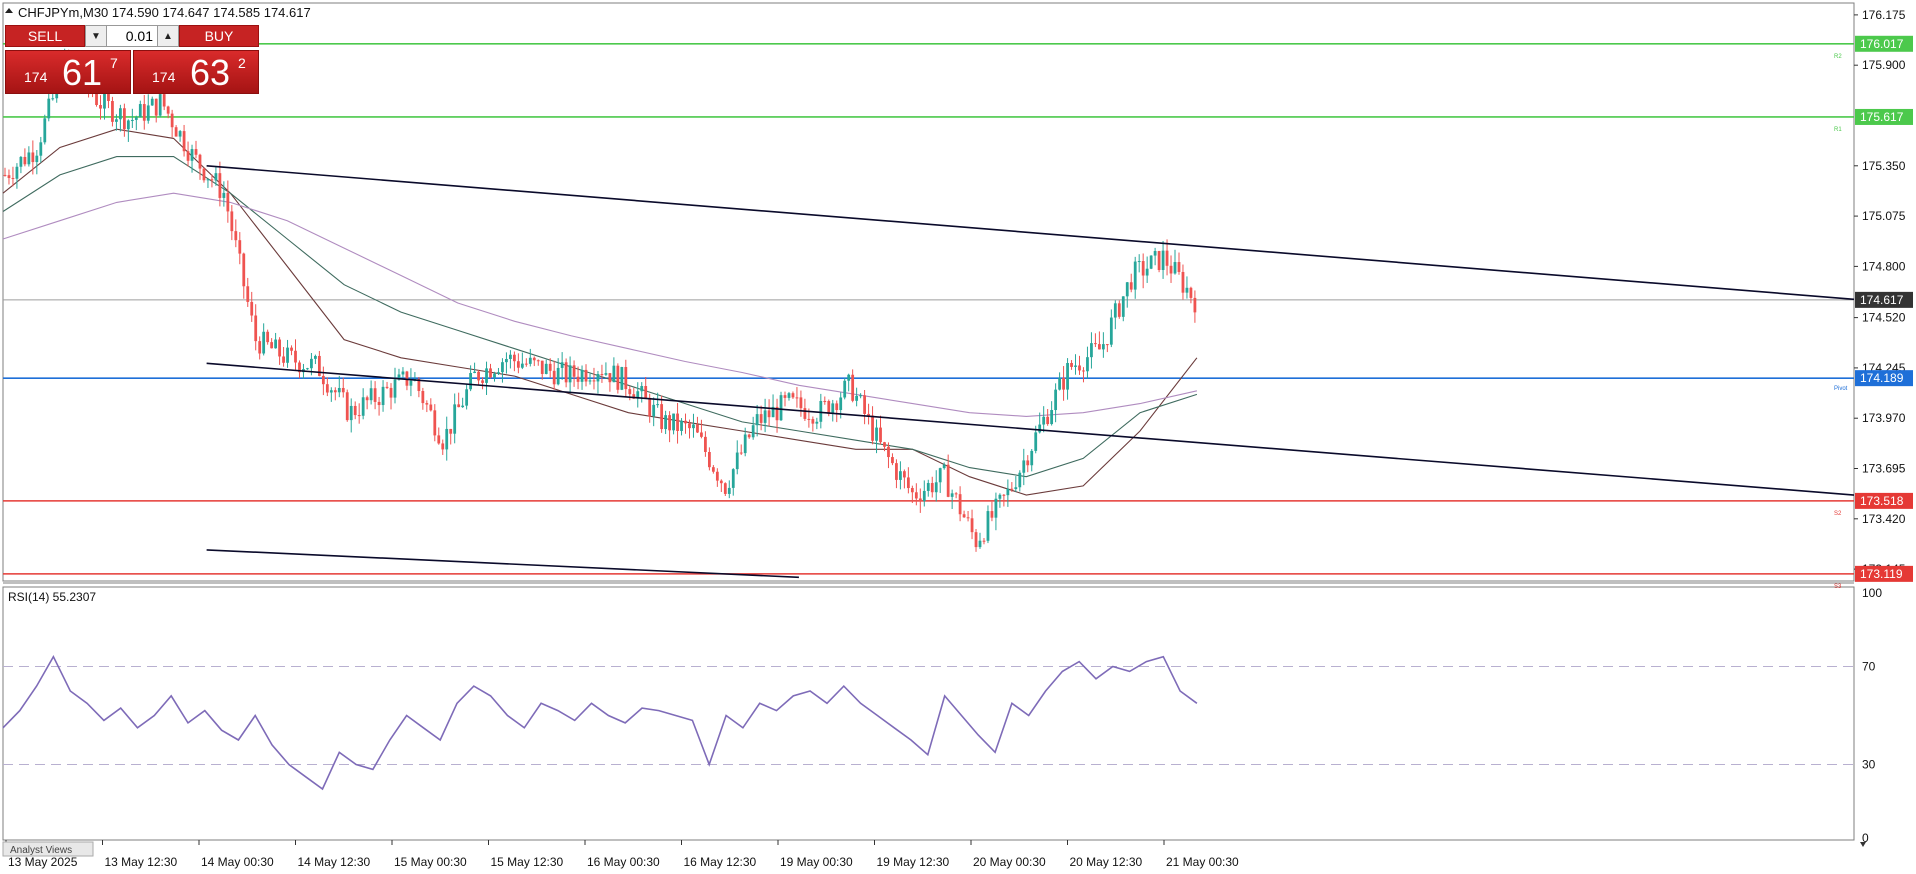 The height and width of the screenshot is (874, 1916). I want to click on price-tick-label: 175.900, so click(1884, 65).